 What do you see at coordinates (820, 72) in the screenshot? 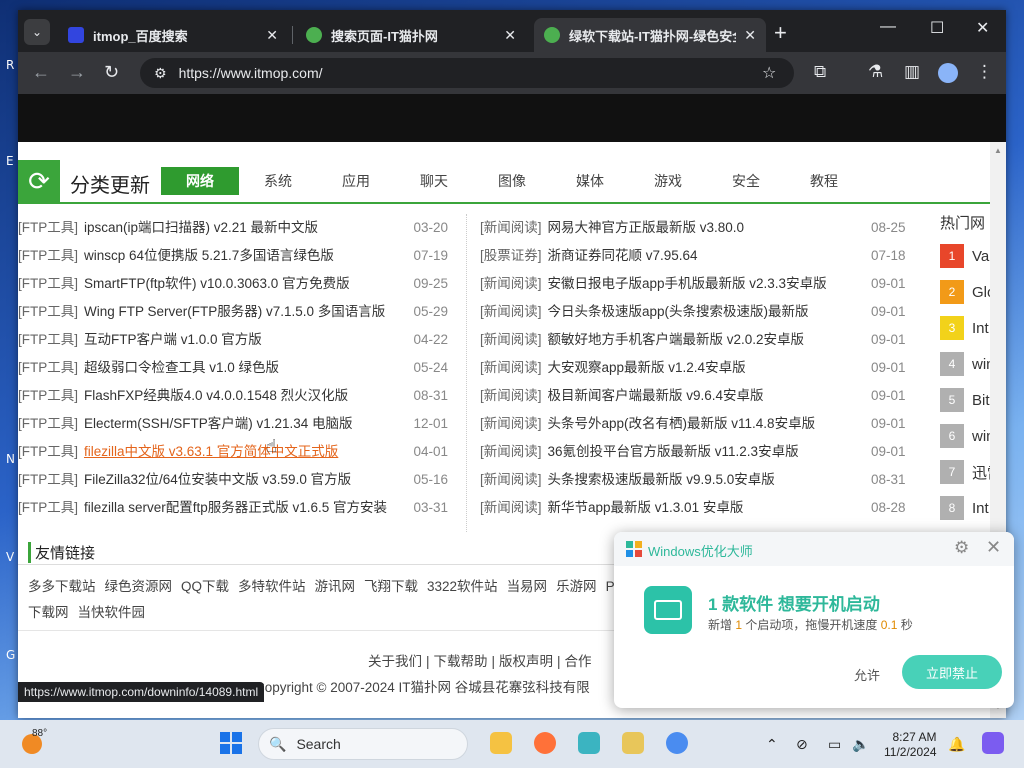
I see `extensions-puzzle-icon: ⧉` at bounding box center [820, 72].